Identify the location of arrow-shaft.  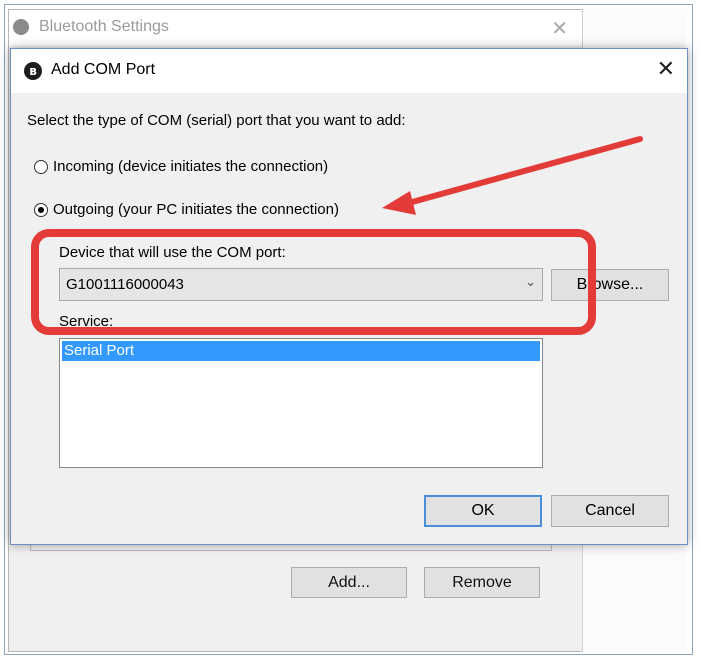
(522, 171).